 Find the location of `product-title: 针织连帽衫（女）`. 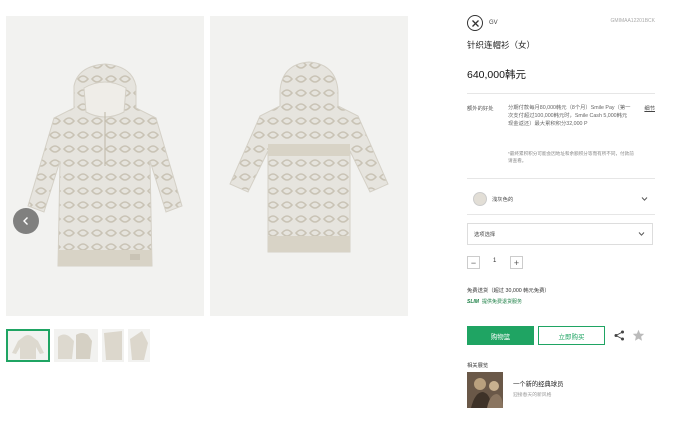

product-title: 针织连帽衫（女） is located at coordinates (501, 45).